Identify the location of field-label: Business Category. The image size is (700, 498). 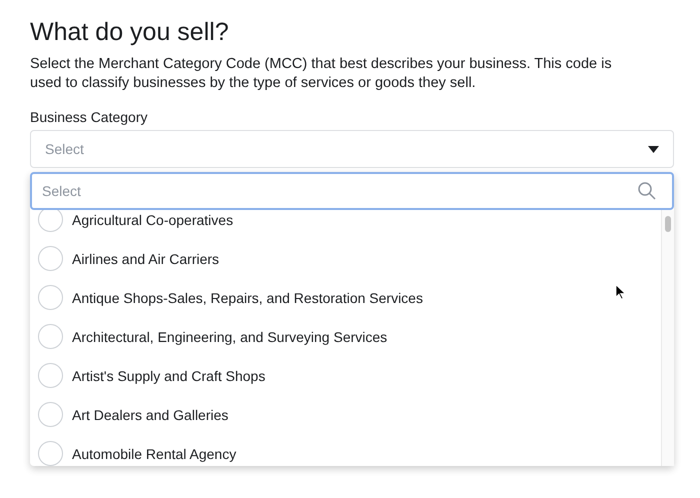
(89, 117).